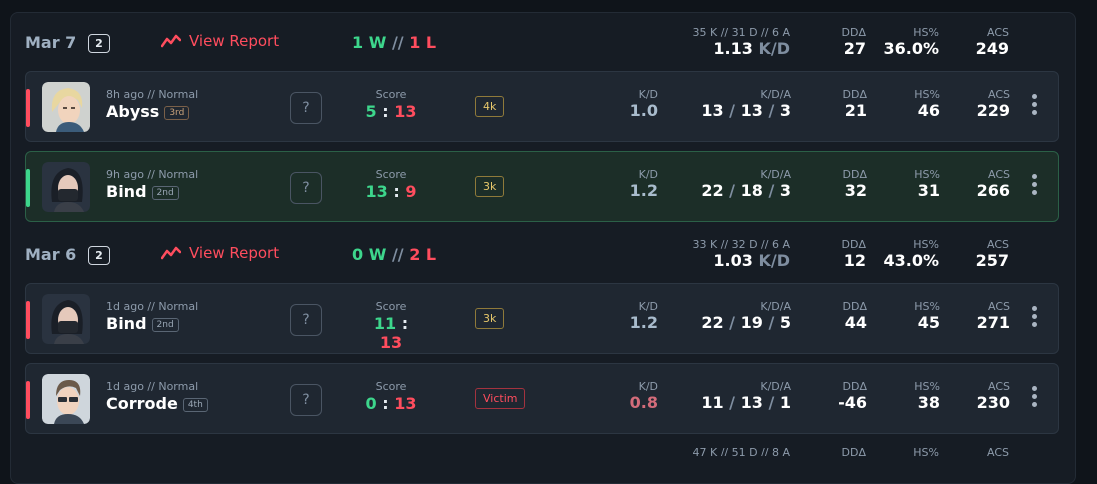 The height and width of the screenshot is (484, 1097). What do you see at coordinates (369, 42) in the screenshot?
I see `wins-count: 1 W` at bounding box center [369, 42].